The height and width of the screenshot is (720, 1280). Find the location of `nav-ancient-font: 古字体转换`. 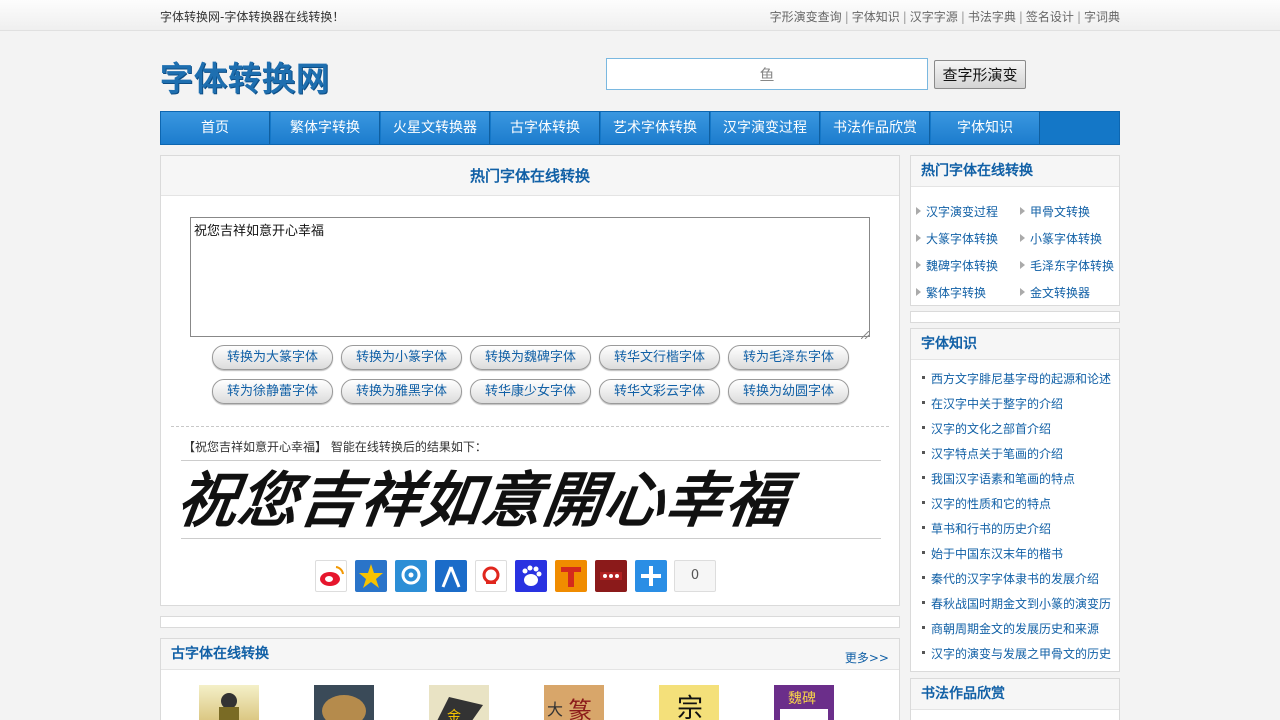

nav-ancient-font: 古字体转换 is located at coordinates (545, 128).